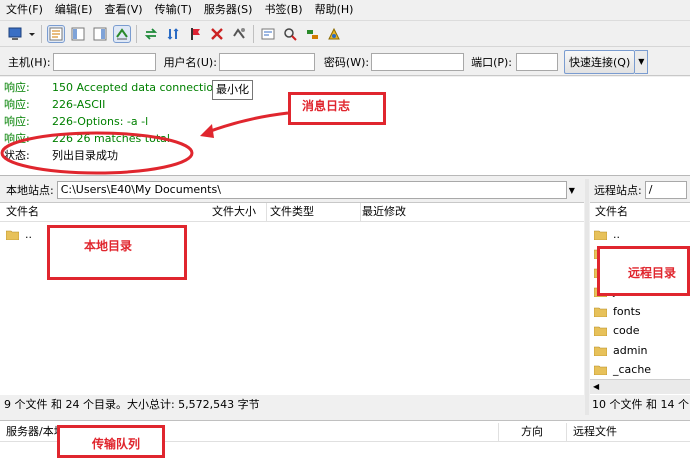  I want to click on host-label: 主机(H):, so click(29, 62).